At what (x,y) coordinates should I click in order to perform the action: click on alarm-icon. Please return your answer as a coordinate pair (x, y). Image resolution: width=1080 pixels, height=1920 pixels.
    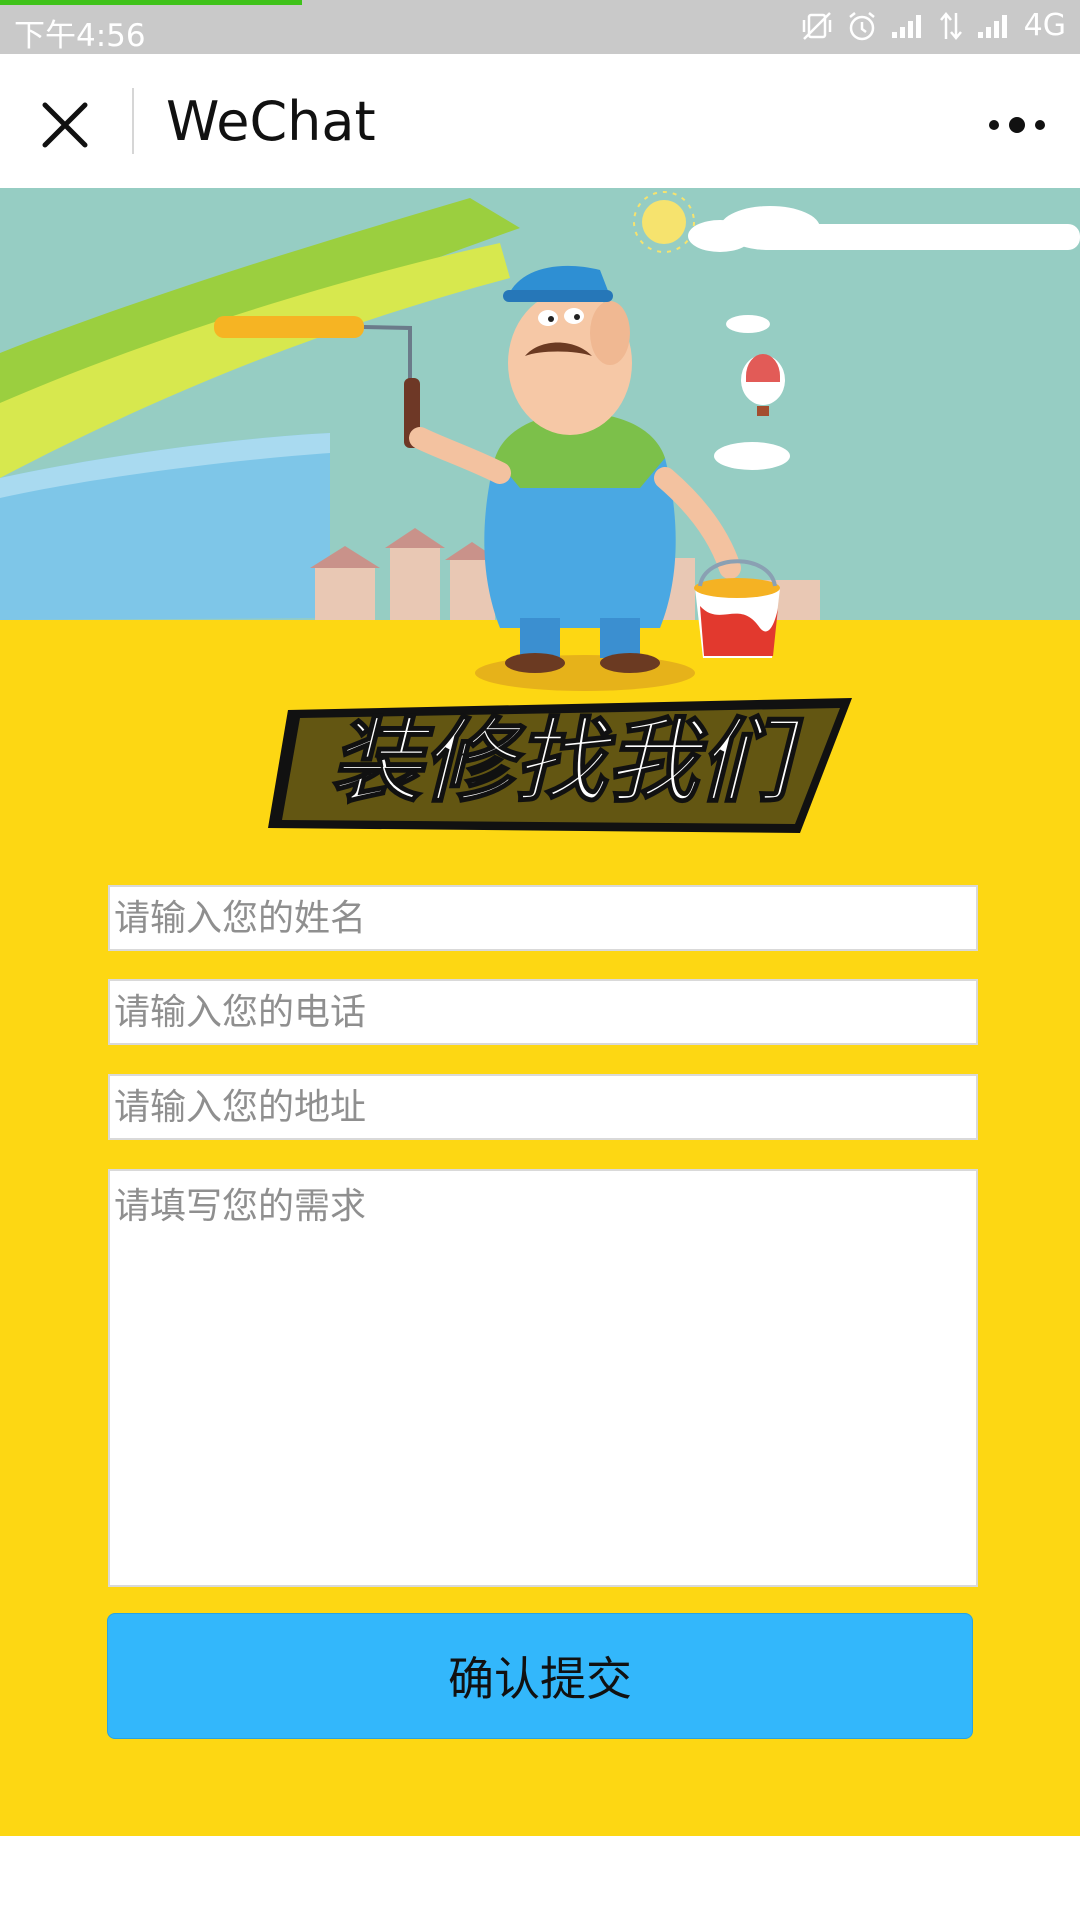
    Looking at the image, I should click on (862, 26).